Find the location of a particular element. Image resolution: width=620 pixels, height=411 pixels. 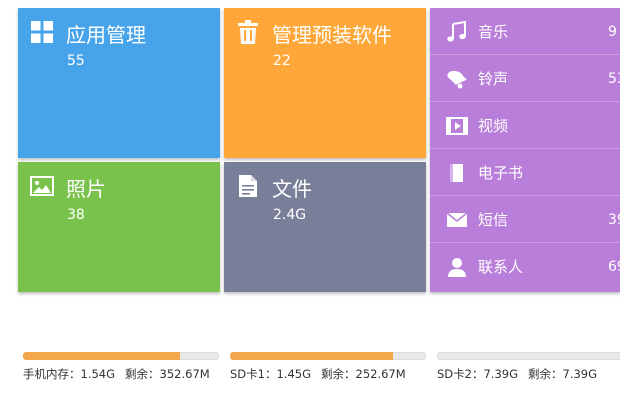

trash-icon is located at coordinates (248, 32).